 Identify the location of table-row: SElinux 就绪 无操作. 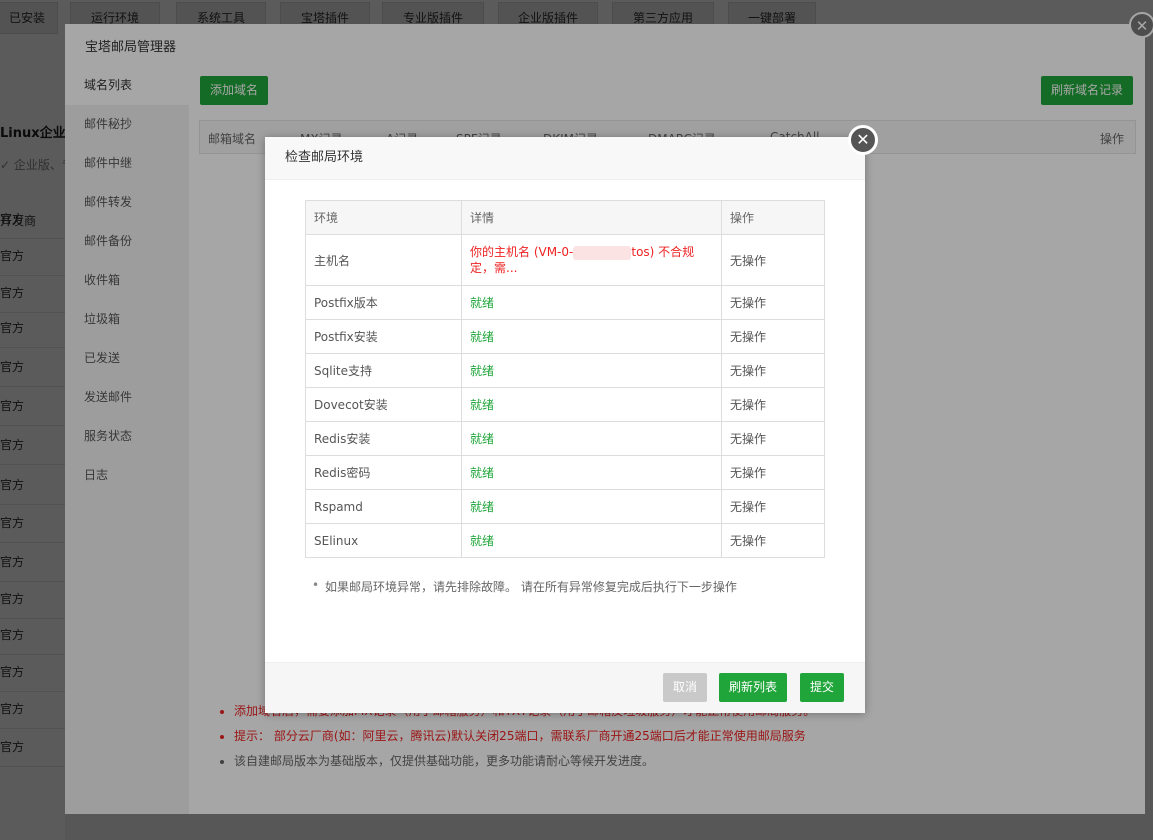
(565, 540).